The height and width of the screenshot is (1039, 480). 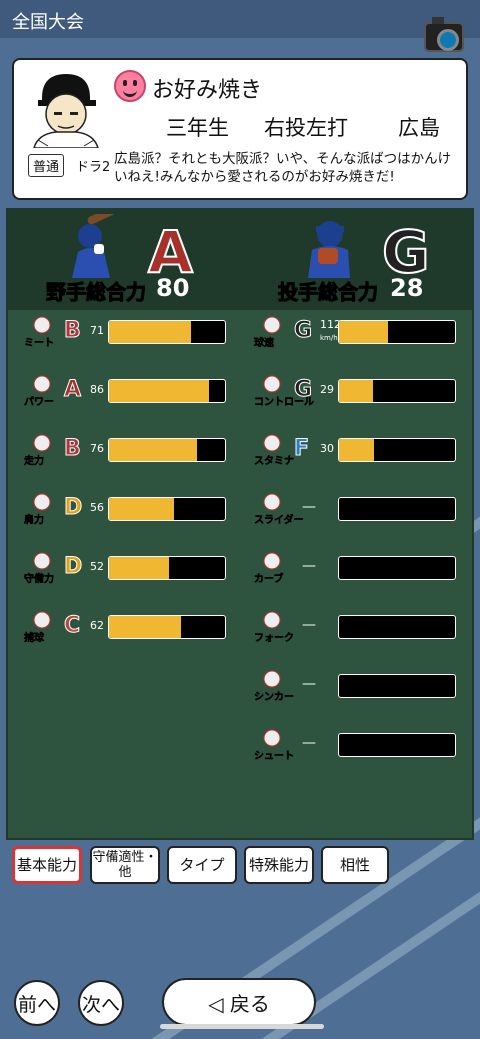 I want to click on pitching-stat-row: 球速 G 112 km/h, so click(x=367, y=332).